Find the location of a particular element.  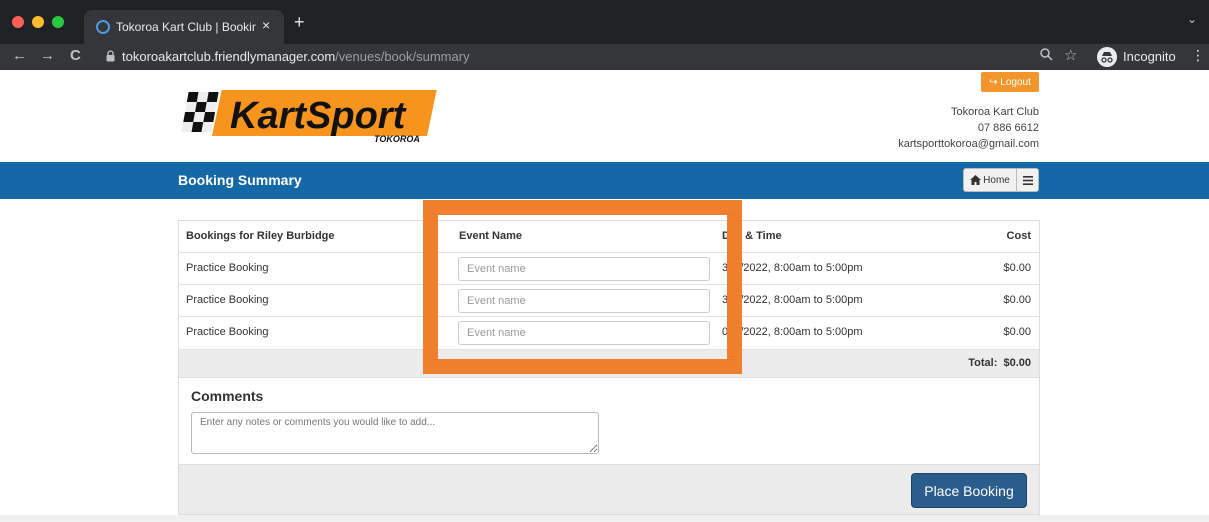

browser-tab: Tokoroa Kart Club | Booking Su × is located at coordinates (184, 27).